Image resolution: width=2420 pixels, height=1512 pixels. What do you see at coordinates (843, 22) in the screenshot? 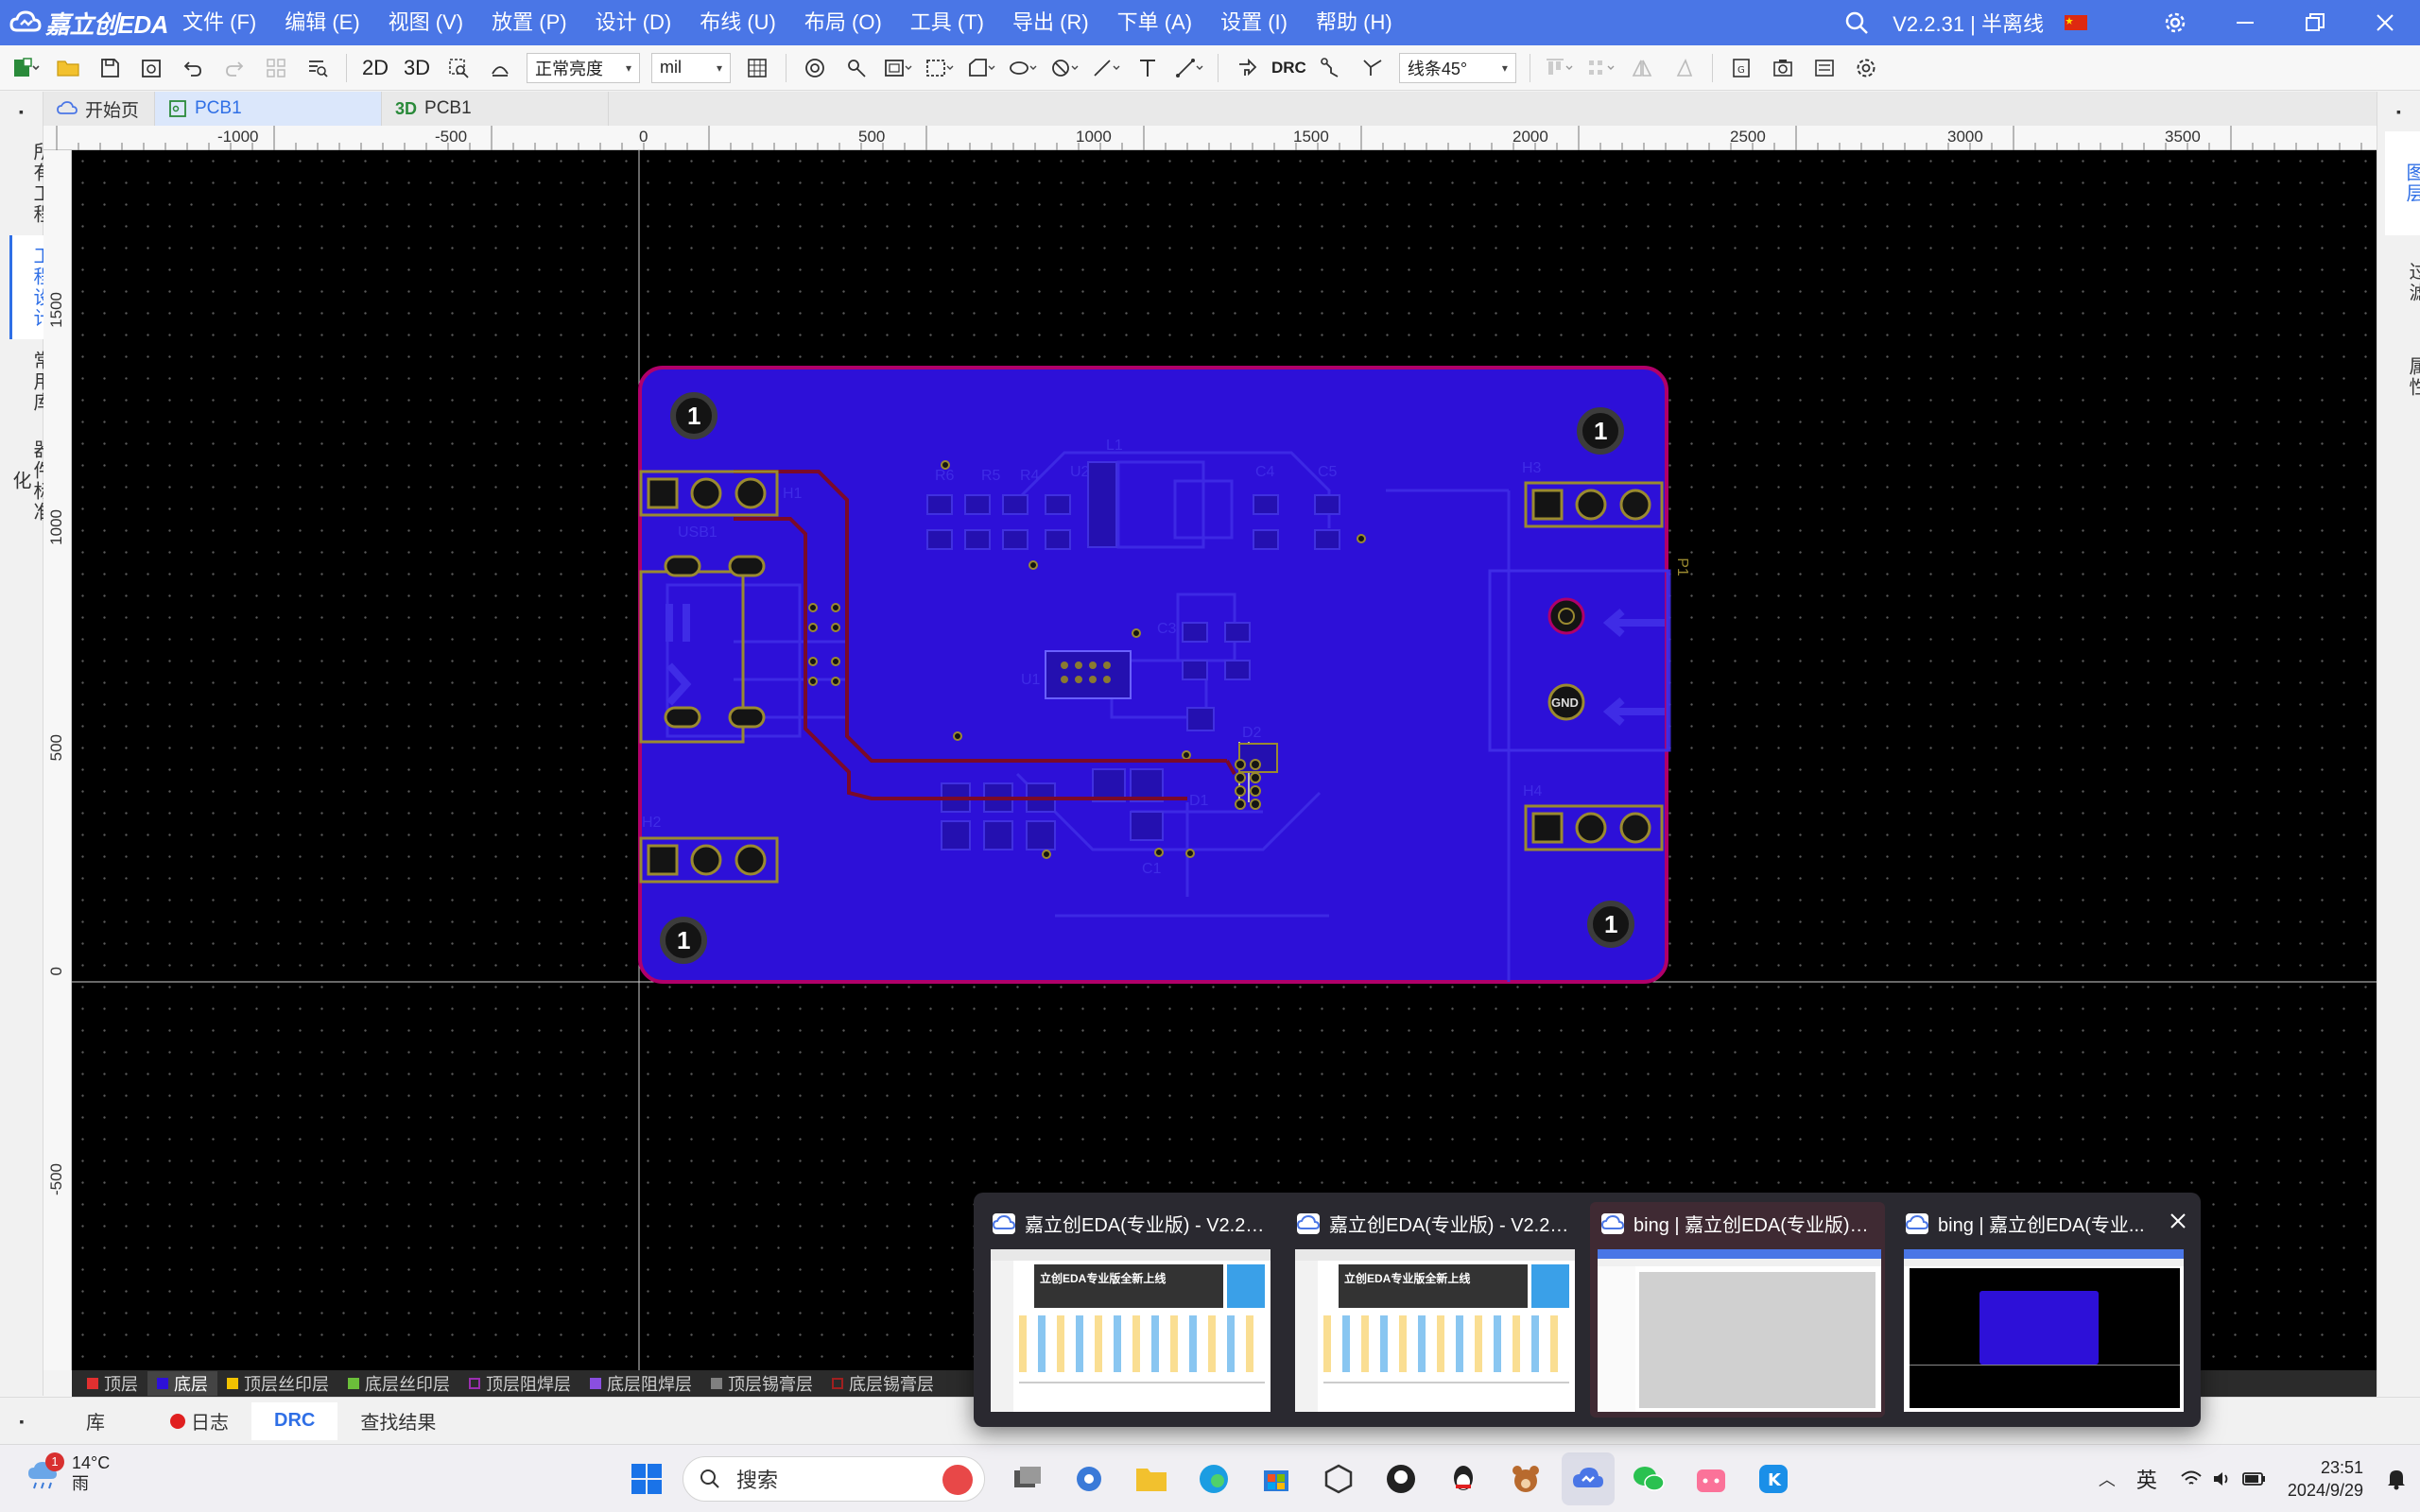
I see `menu-layout: 布局 (O)` at bounding box center [843, 22].